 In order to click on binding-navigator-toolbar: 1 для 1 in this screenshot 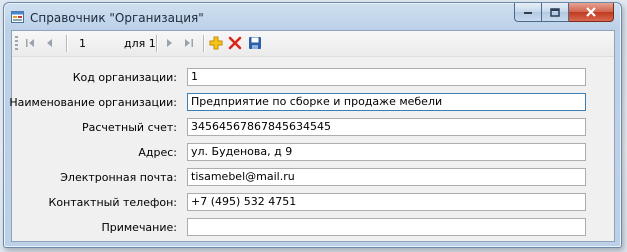, I will do `click(313, 44)`.